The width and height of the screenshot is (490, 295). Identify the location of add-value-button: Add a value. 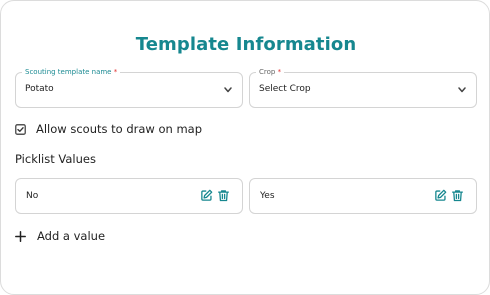
(60, 236).